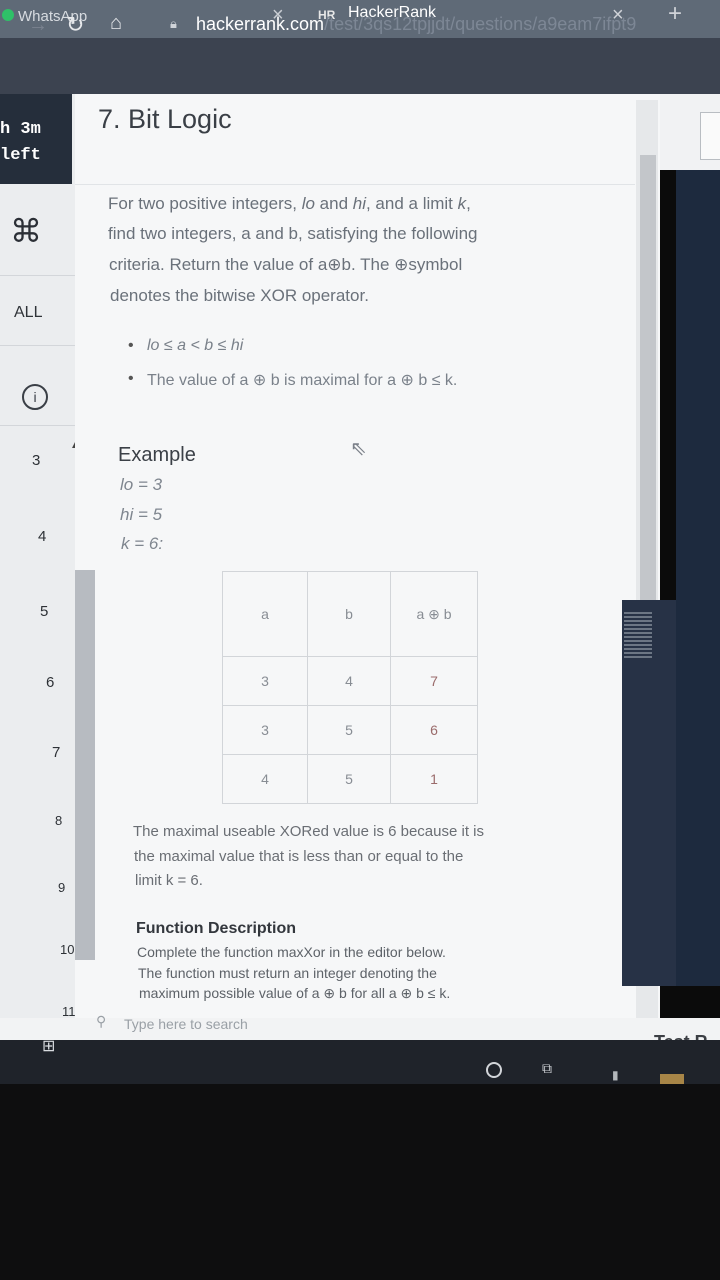  What do you see at coordinates (434, 614) in the screenshot?
I see `table-header-cell: a ⊕ b` at bounding box center [434, 614].